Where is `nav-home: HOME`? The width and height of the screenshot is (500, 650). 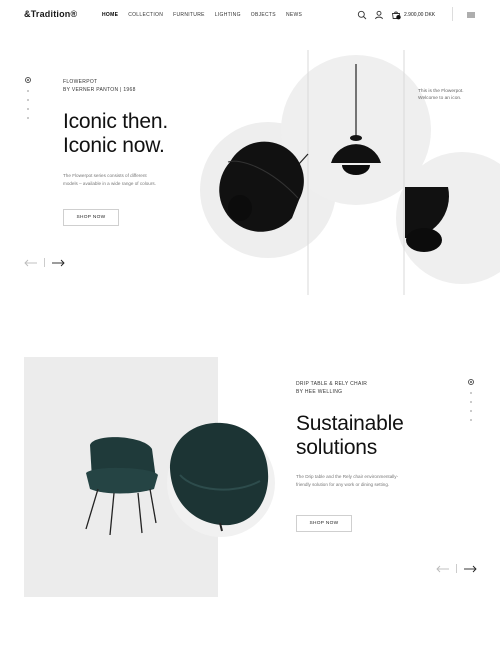
nav-home: HOME is located at coordinates (110, 15).